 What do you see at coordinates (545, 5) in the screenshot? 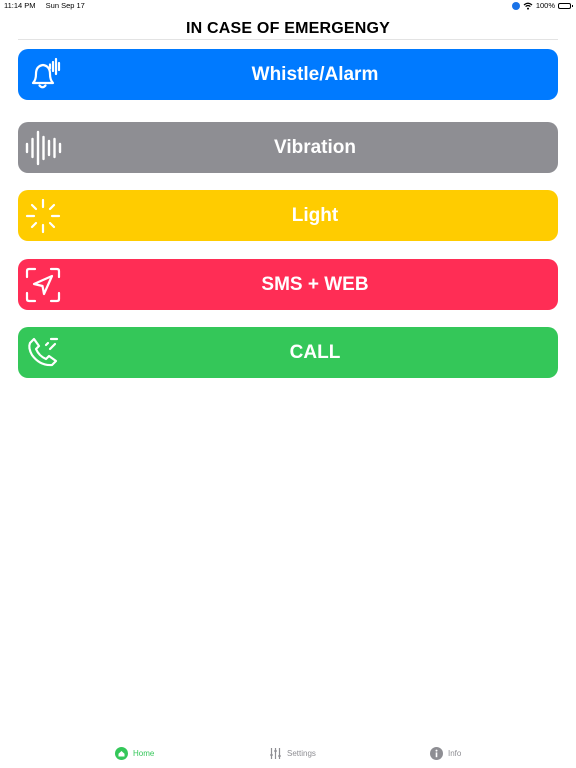
I see `battery-percent: 100%` at bounding box center [545, 5].